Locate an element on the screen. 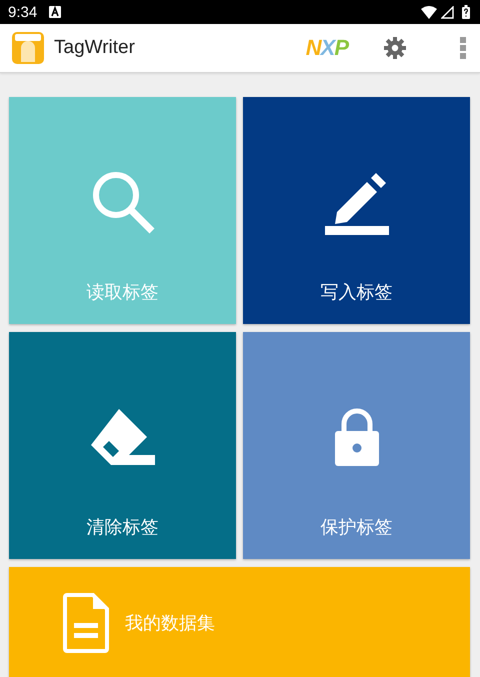 The height and width of the screenshot is (677, 480). more-icon is located at coordinates (463, 48).